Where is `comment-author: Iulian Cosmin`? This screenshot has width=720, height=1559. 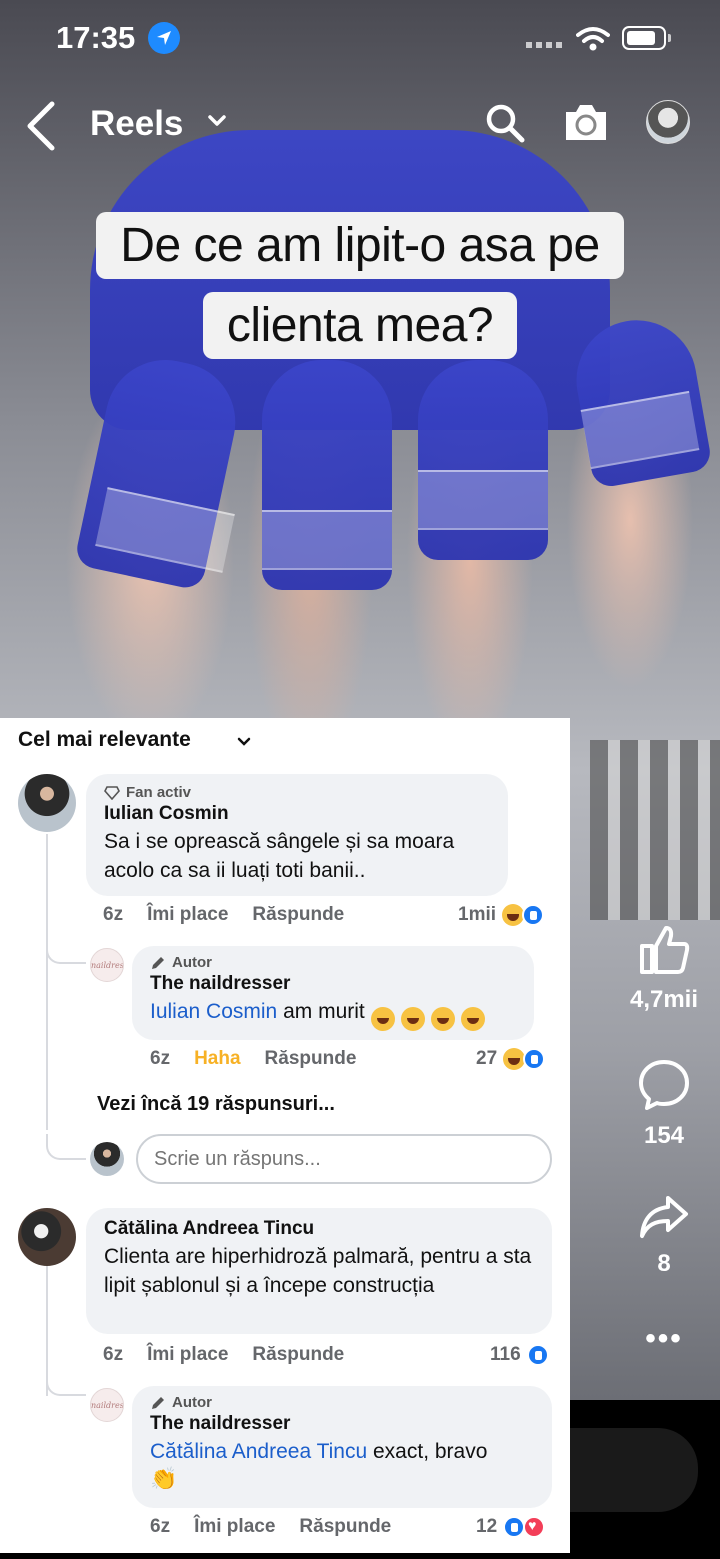
comment-author: Iulian Cosmin is located at coordinates (297, 814).